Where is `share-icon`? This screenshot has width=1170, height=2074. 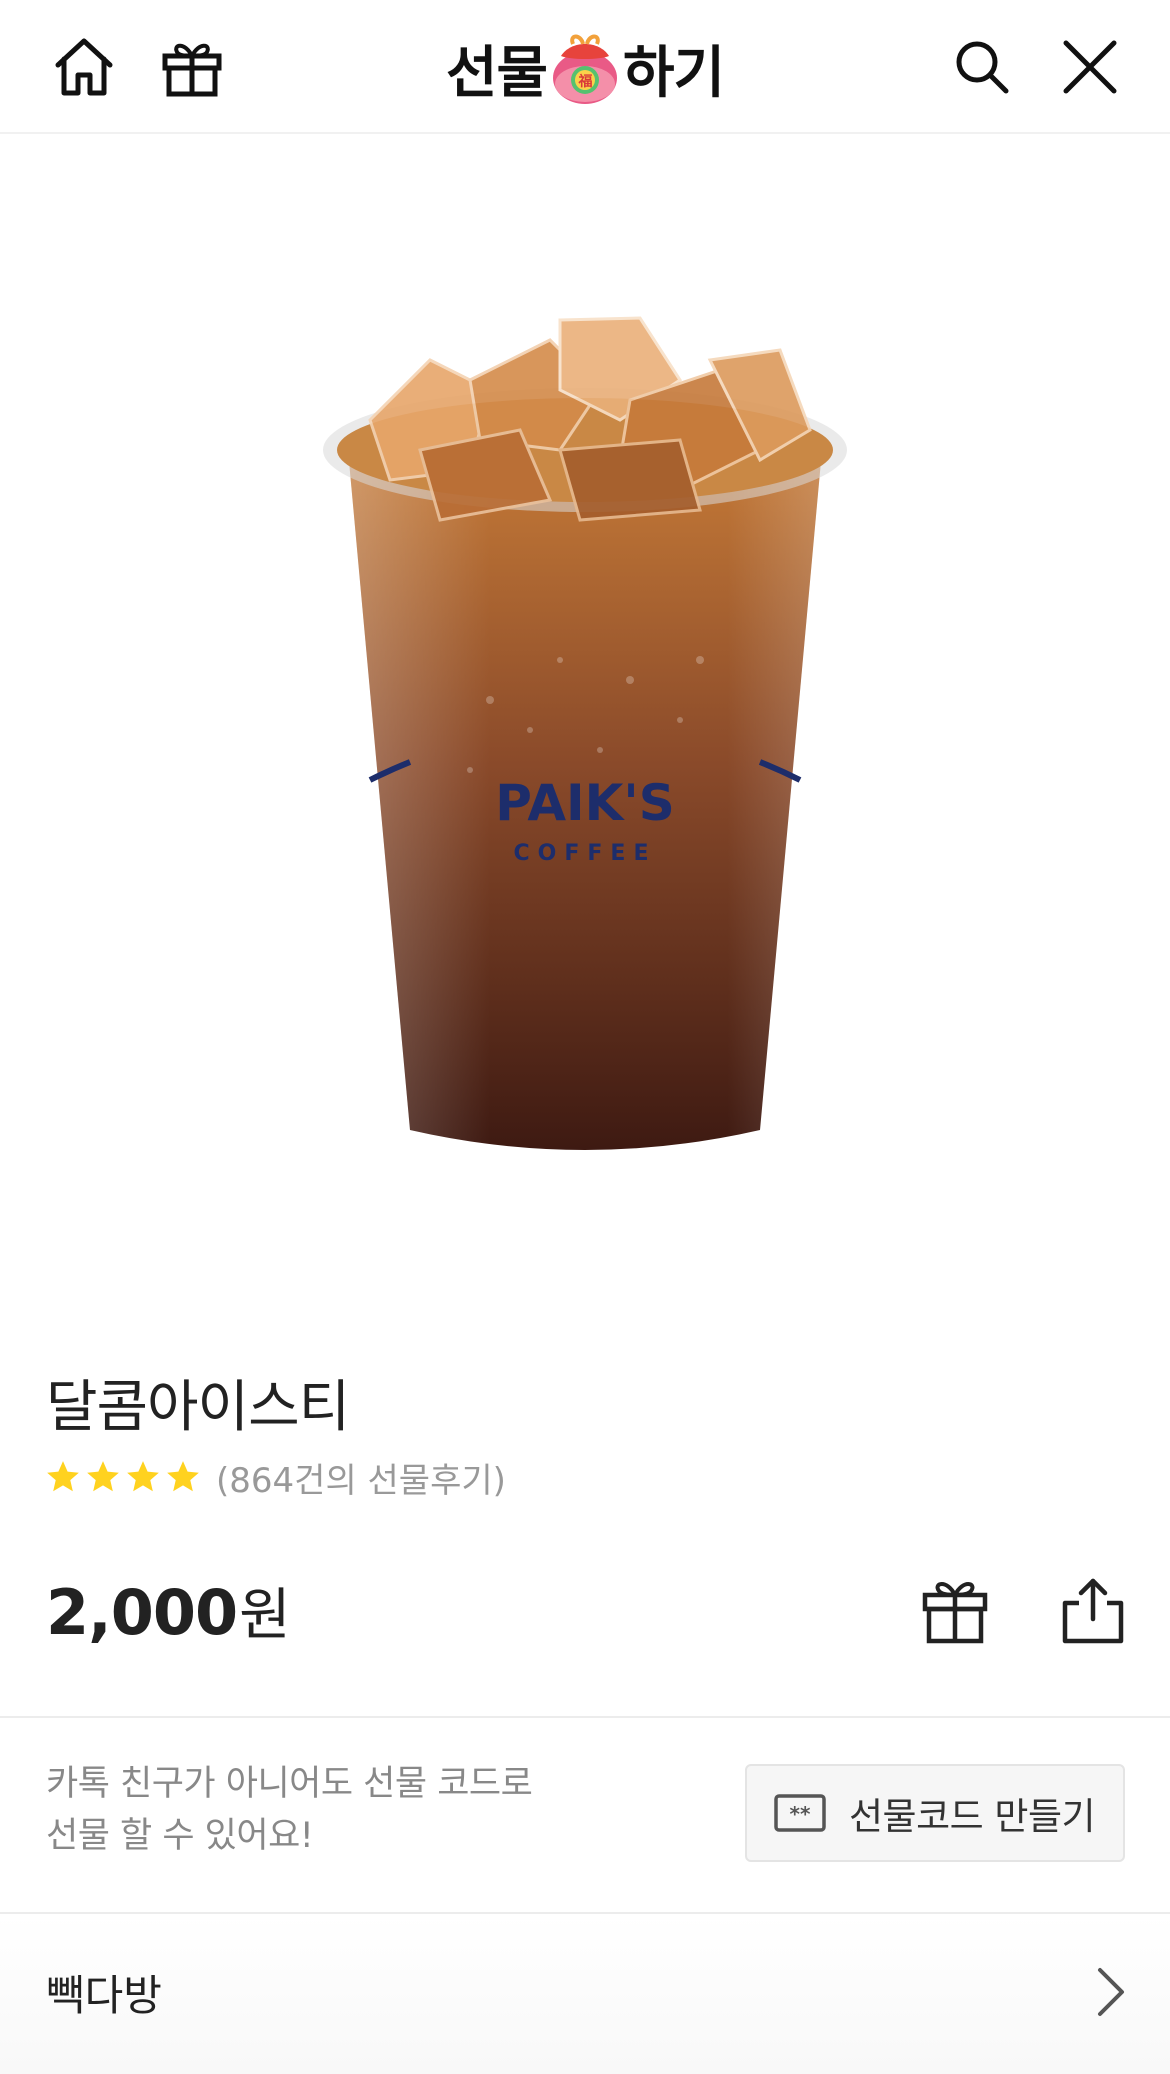
share-icon is located at coordinates (1093, 1611).